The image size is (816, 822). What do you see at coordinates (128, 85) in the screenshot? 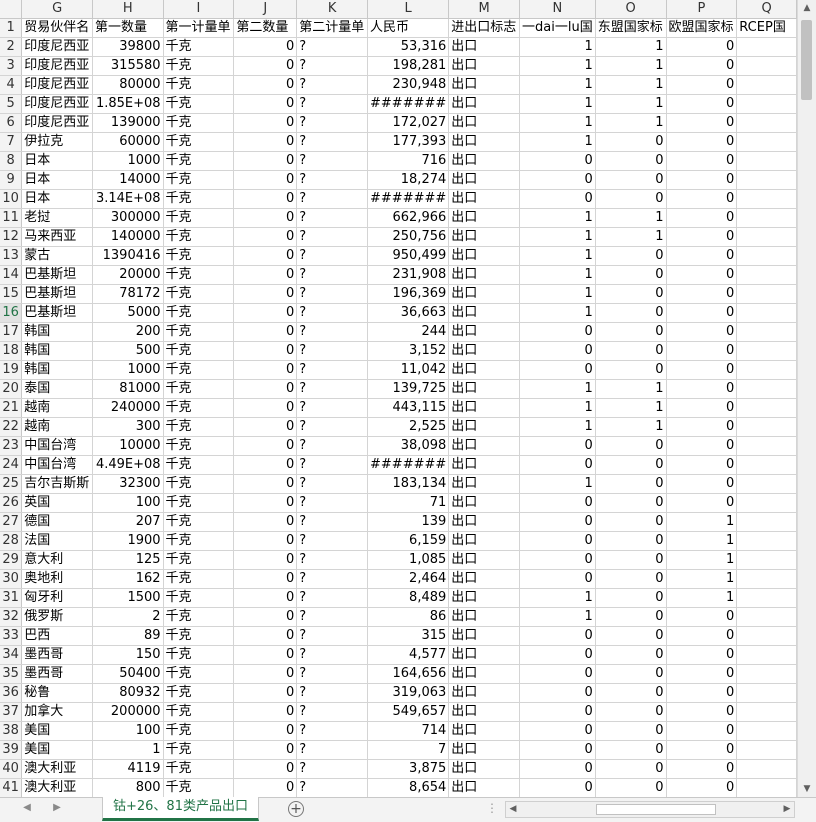
I see `cell: 80000` at bounding box center [128, 85].